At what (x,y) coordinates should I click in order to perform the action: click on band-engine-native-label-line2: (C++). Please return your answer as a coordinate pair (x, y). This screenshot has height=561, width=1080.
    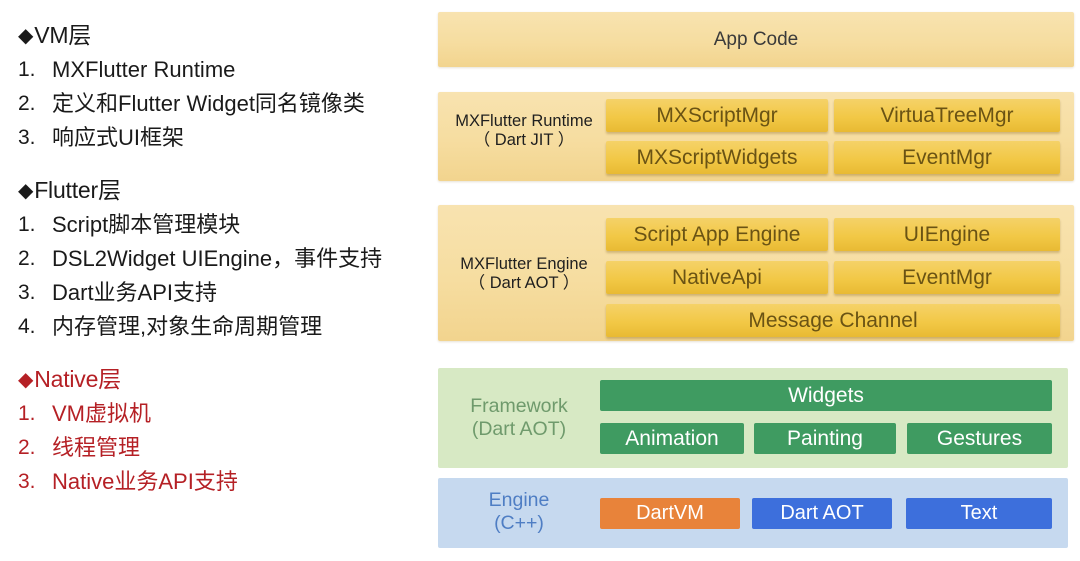
    Looking at the image, I should click on (519, 523).